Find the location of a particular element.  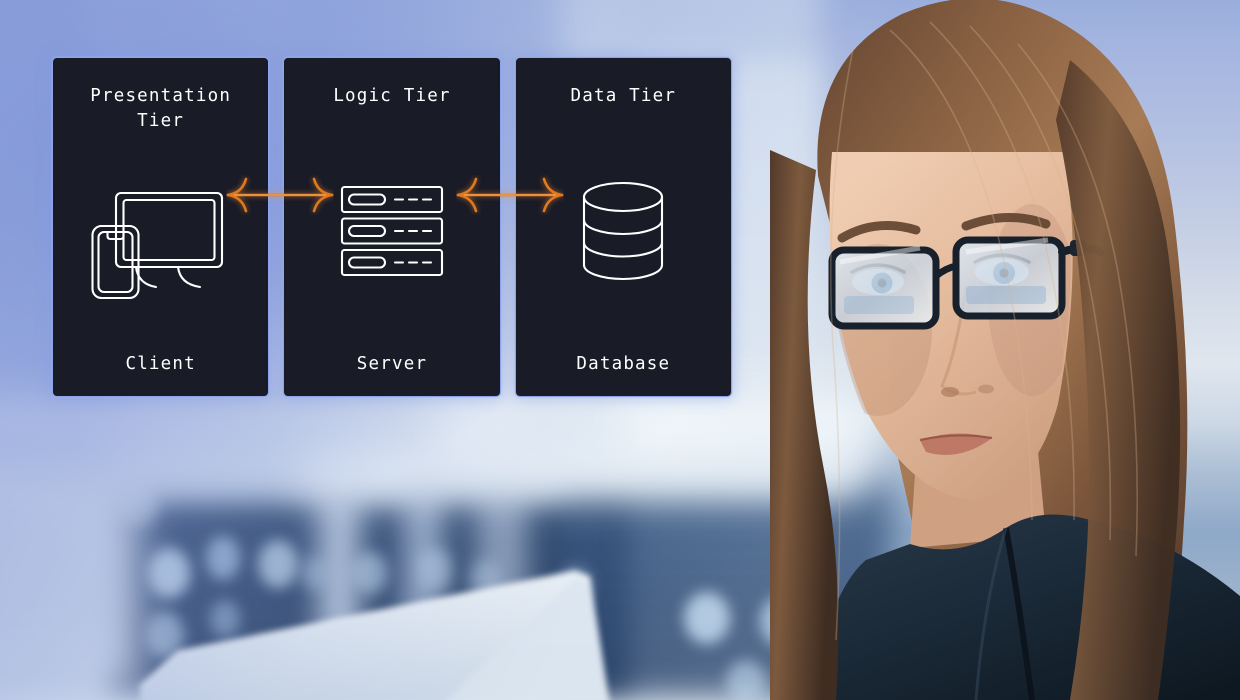

tier-title-presentation: Presentation Tier is located at coordinates (161, 108).